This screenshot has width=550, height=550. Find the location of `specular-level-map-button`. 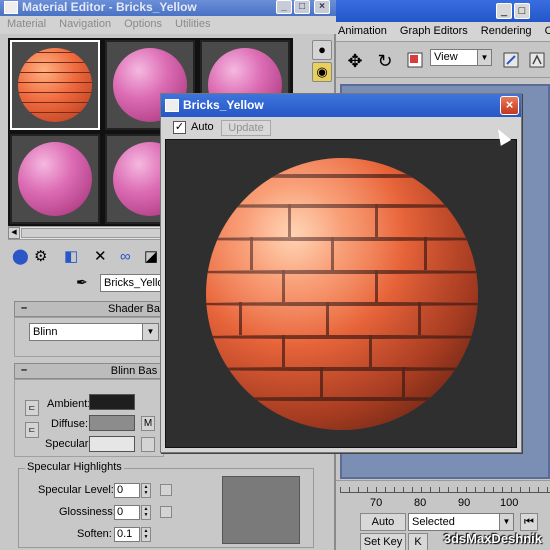

specular-level-map-button is located at coordinates (166, 490).